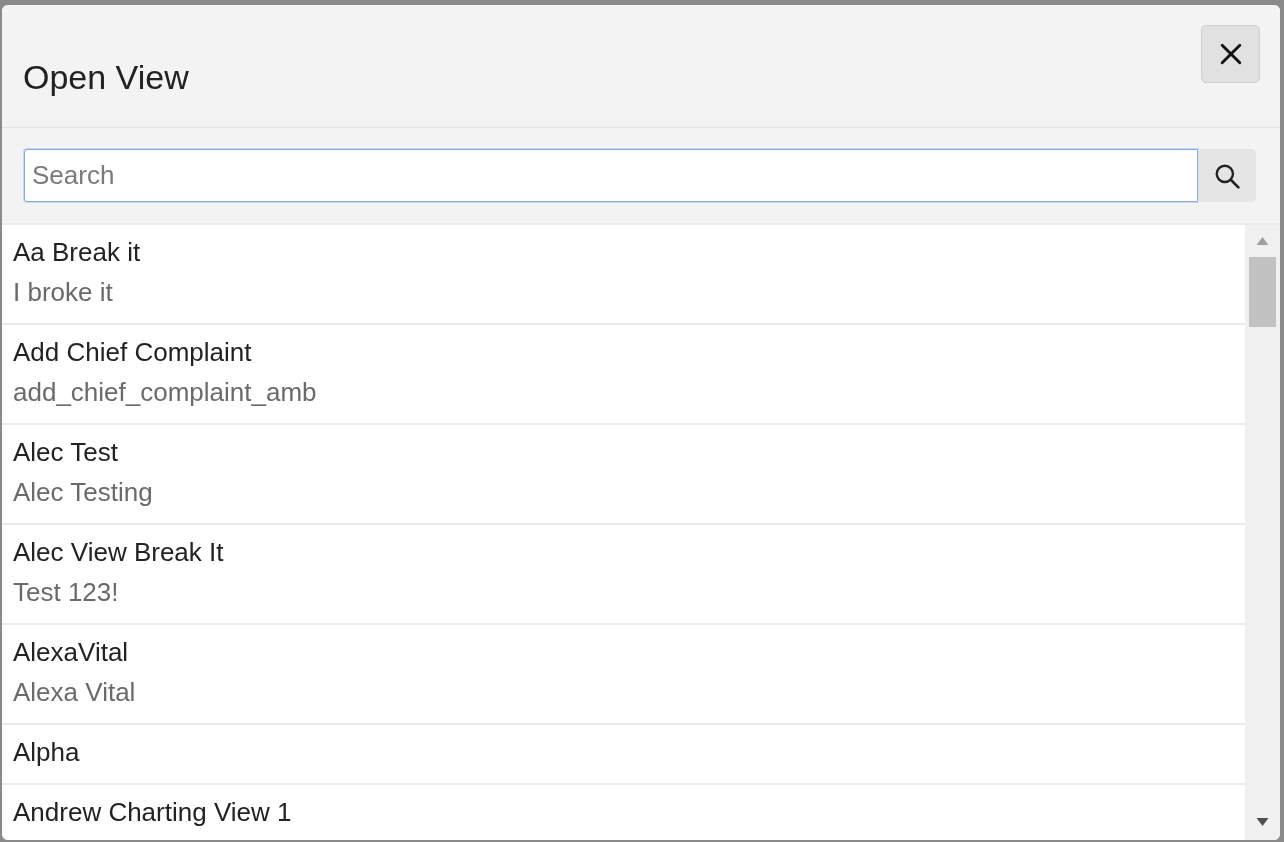 This screenshot has height=842, width=1284. What do you see at coordinates (106, 77) in the screenshot?
I see `dialog-title: Open View` at bounding box center [106, 77].